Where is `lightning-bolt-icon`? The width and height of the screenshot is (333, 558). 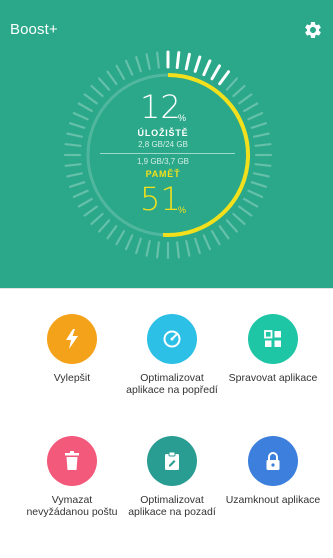 lightning-bolt-icon is located at coordinates (72, 339).